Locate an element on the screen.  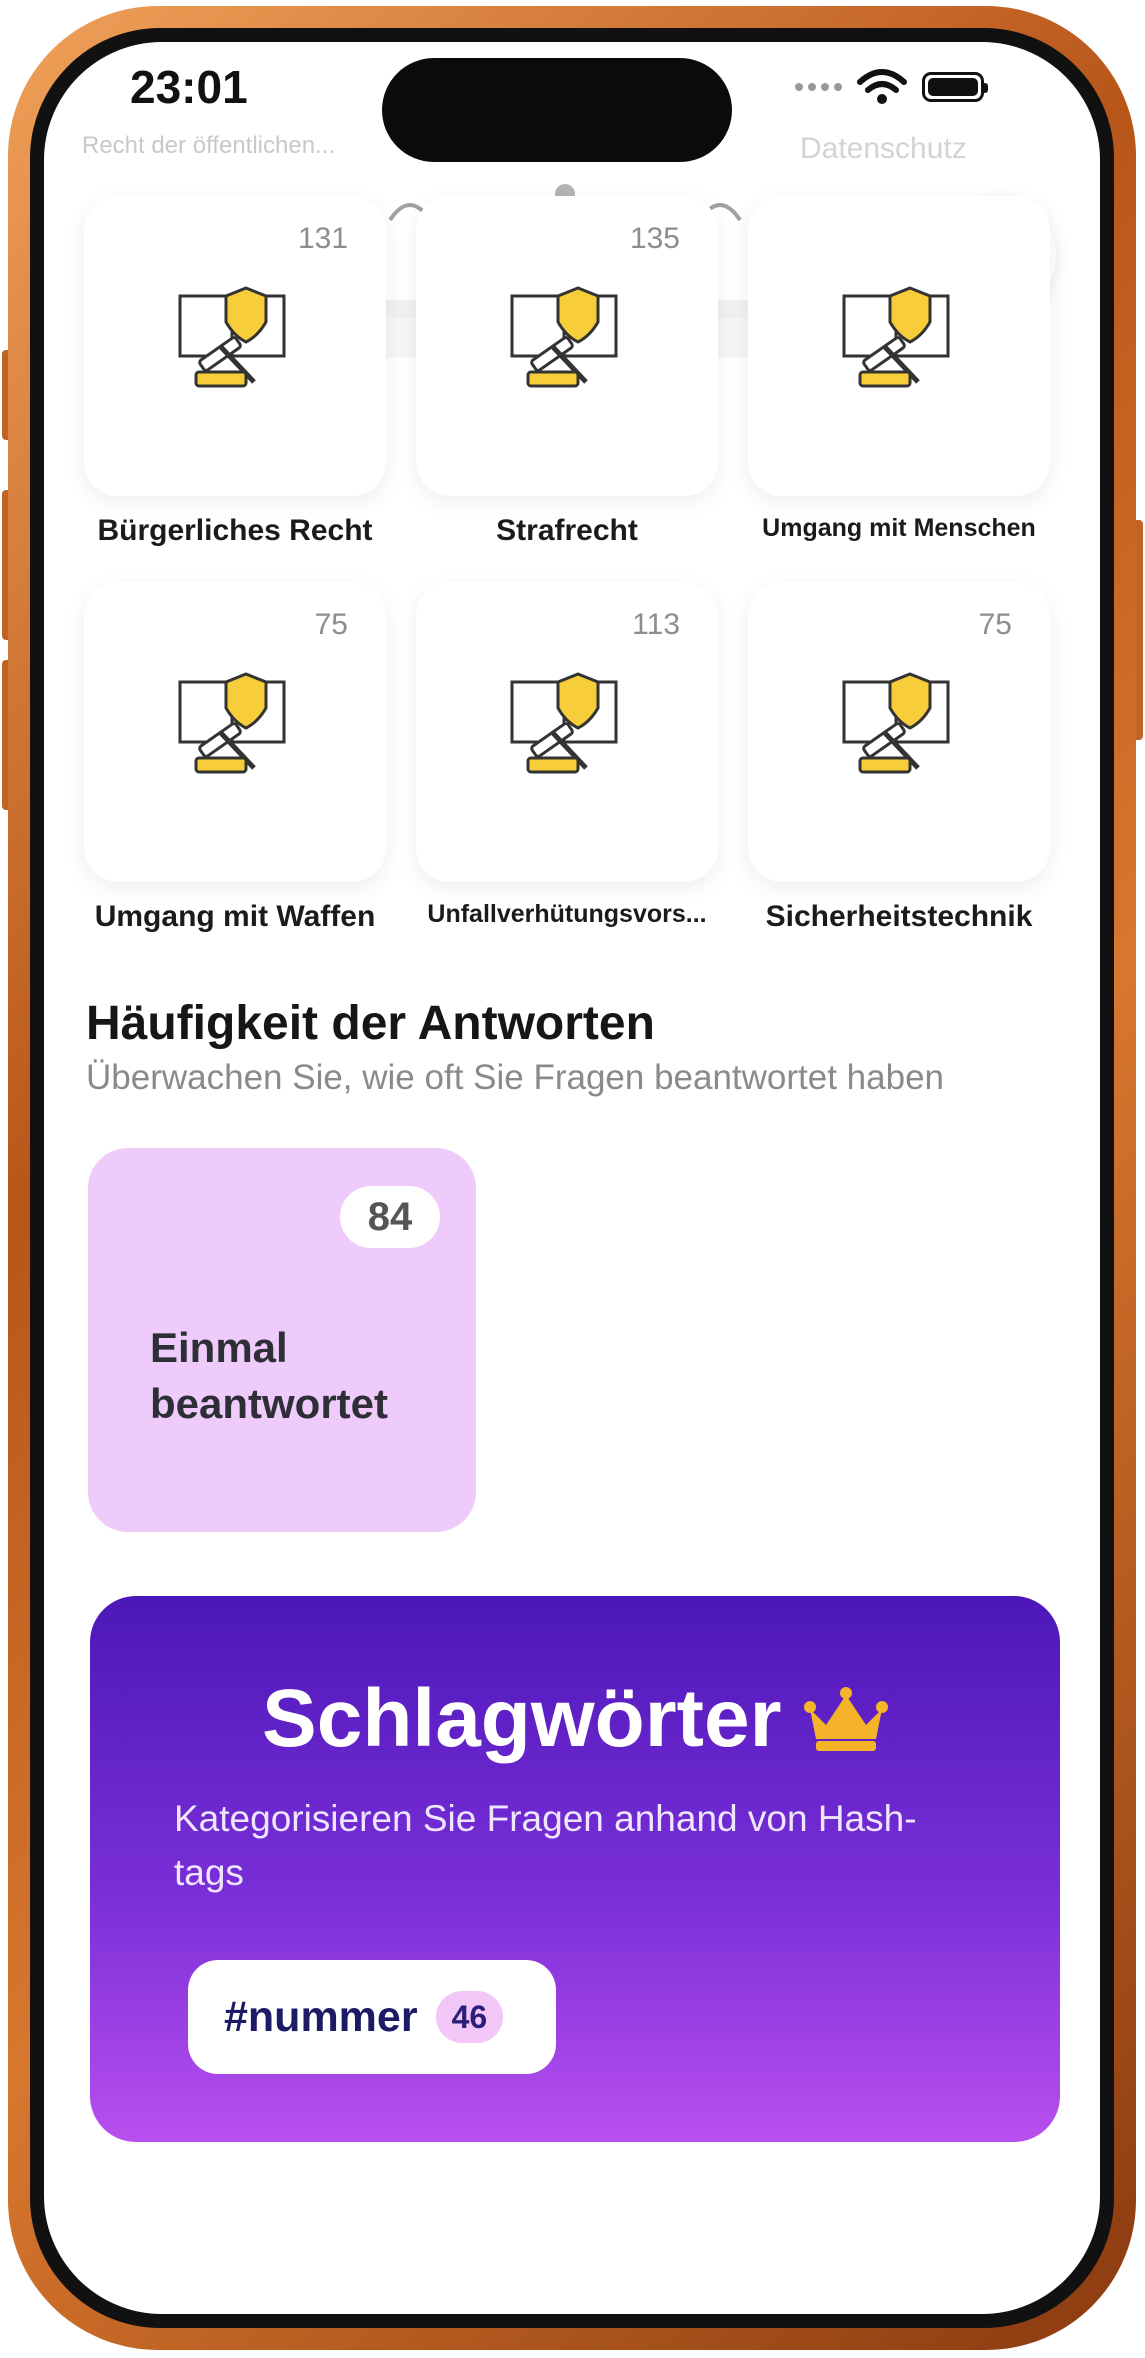
status-indicators is located at coordinates (891, 87).